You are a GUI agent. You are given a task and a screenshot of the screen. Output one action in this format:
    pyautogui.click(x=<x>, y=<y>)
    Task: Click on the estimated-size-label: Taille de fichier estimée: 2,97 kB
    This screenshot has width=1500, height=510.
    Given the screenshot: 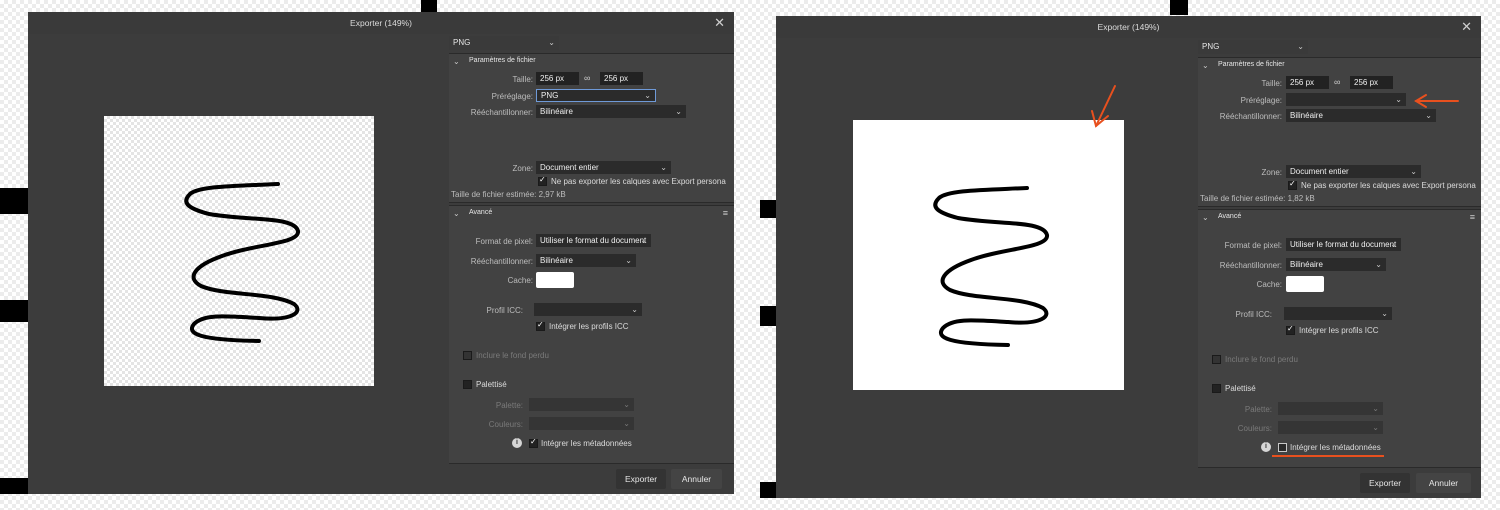 What is the action you would take?
    pyautogui.click(x=508, y=194)
    